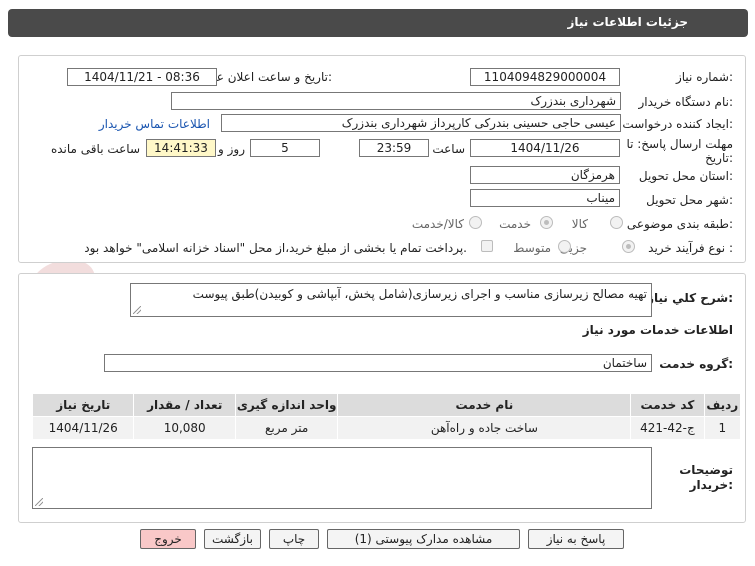 Image resolution: width=755 pixels, height=566 pixels. I want to click on col-row-number: ردیف, so click(722, 405).